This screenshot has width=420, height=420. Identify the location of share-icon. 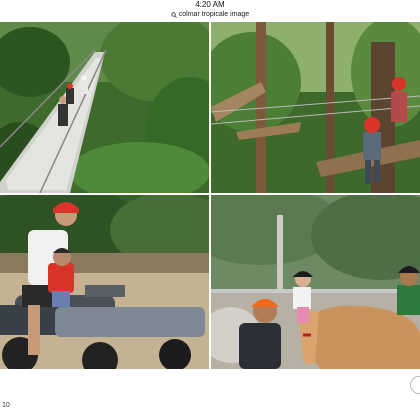
(415, 385).